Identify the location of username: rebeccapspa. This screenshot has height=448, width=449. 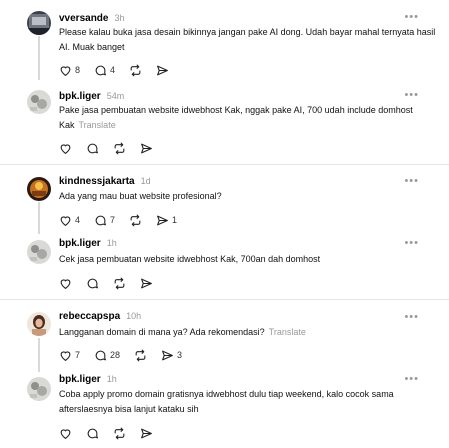
(89, 316).